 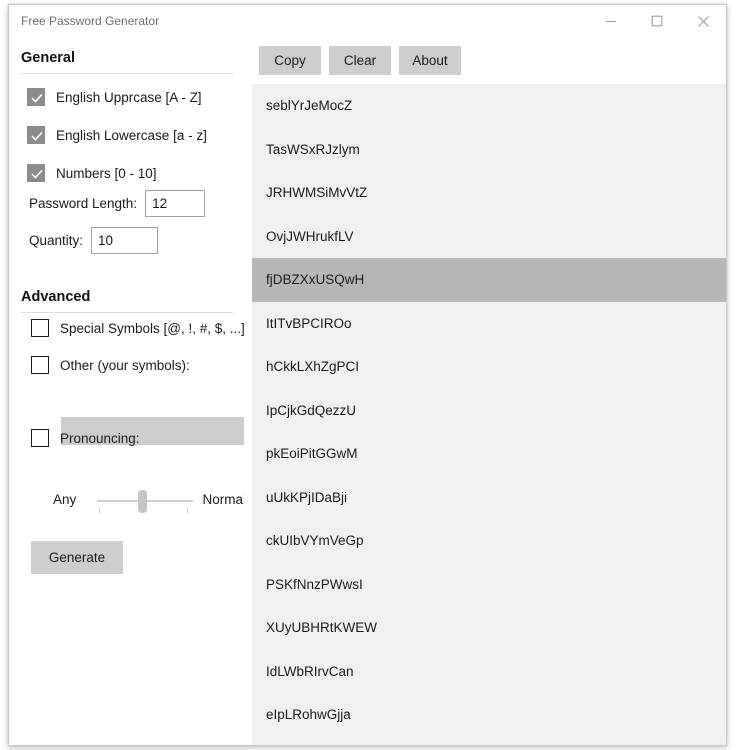 I want to click on maximize-button, so click(x=657, y=21).